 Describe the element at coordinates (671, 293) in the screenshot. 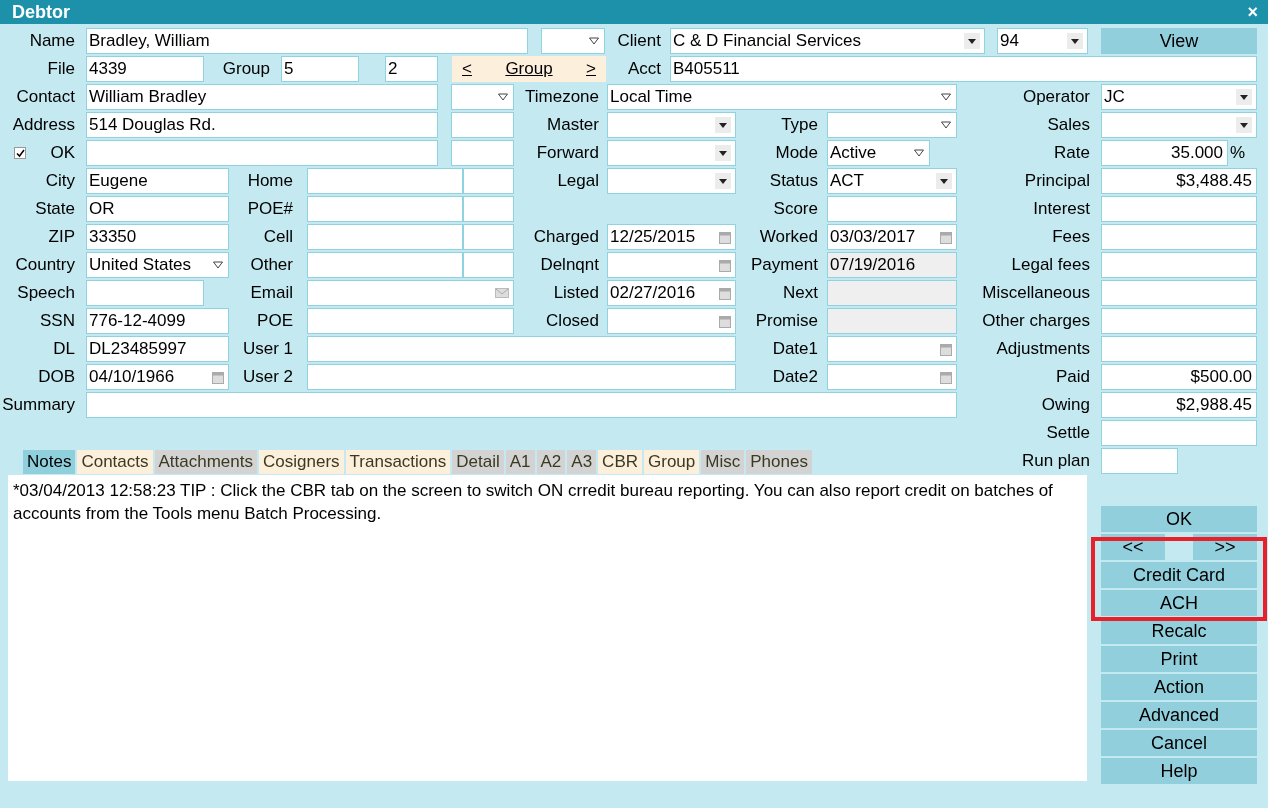

I see `date-field: 02/27/2016` at that location.